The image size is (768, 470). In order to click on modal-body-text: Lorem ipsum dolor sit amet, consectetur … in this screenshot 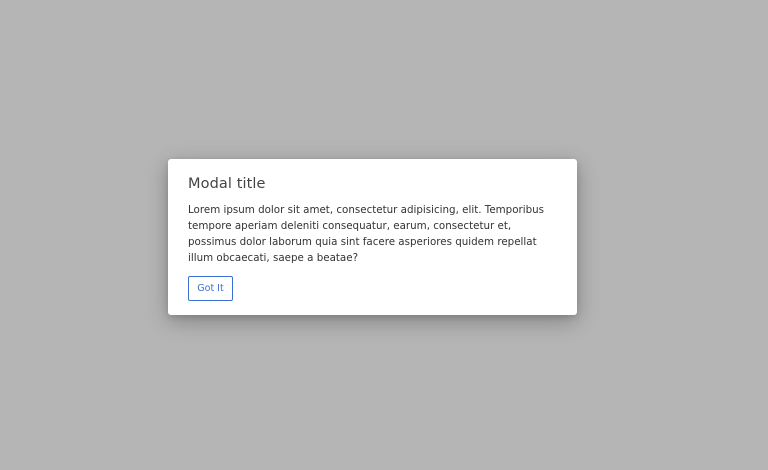, I will do `click(366, 234)`.